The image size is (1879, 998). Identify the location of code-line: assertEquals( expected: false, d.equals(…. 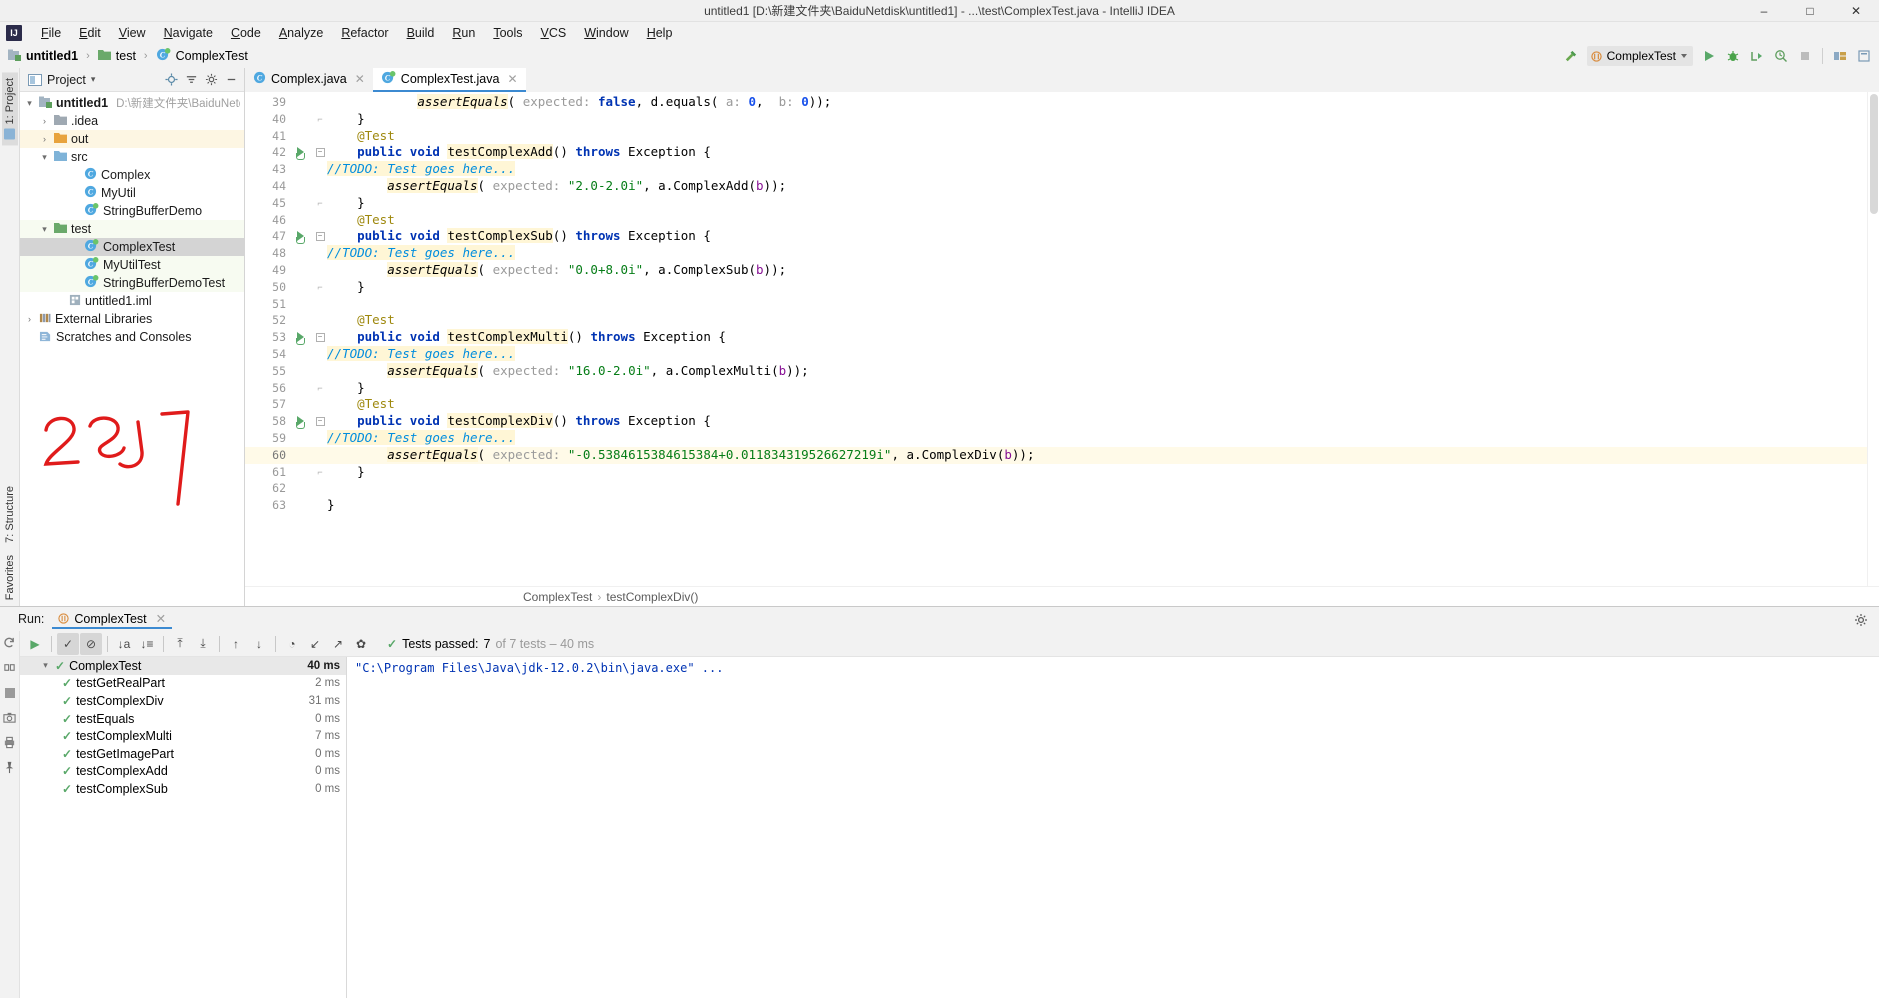
(1097, 102).